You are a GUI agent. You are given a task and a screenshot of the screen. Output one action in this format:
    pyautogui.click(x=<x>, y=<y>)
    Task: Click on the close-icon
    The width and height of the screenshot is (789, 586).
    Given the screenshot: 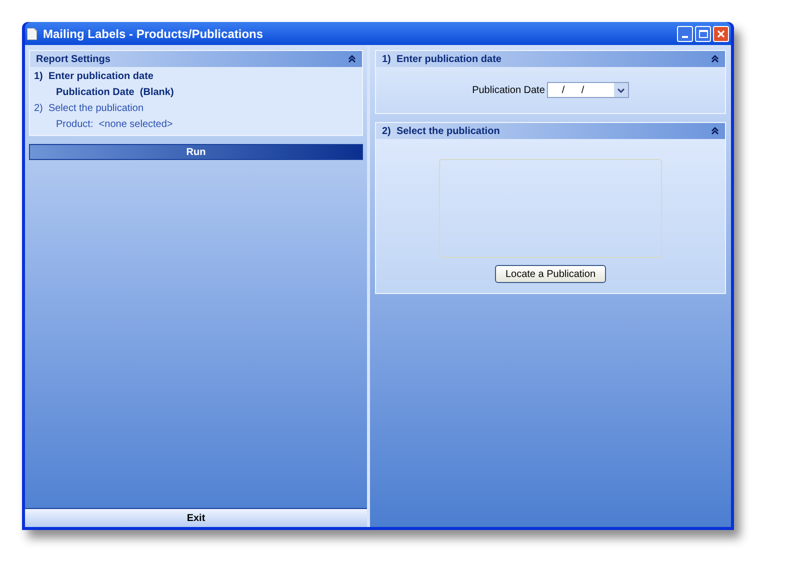 What is the action you would take?
    pyautogui.click(x=721, y=34)
    